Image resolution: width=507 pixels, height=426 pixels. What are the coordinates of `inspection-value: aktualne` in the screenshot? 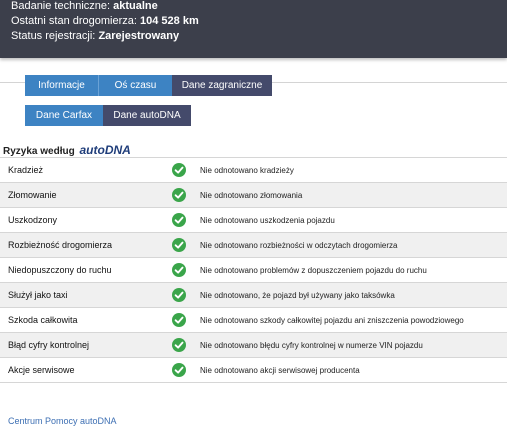 It's located at (135, 6).